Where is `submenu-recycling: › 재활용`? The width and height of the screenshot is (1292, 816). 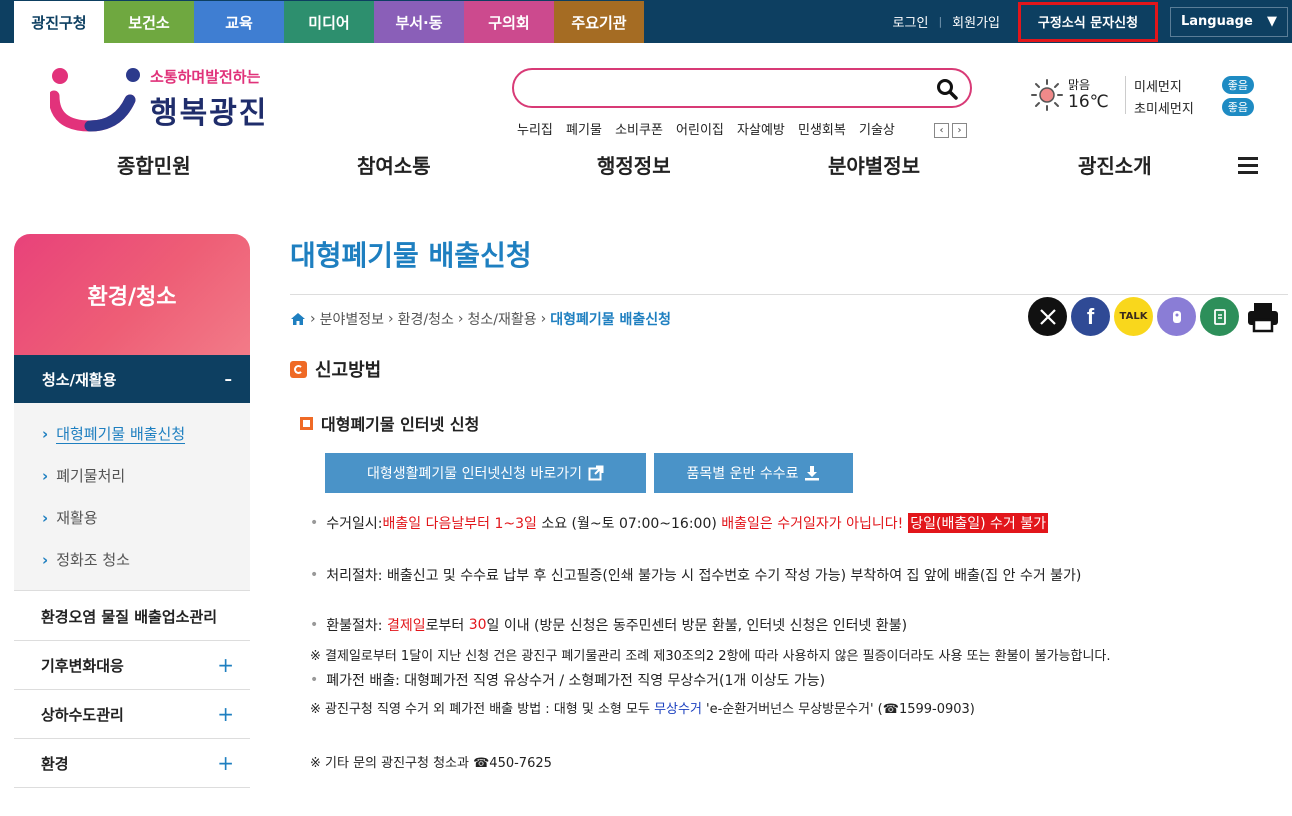
submenu-recycling: › 재활용 is located at coordinates (70, 517).